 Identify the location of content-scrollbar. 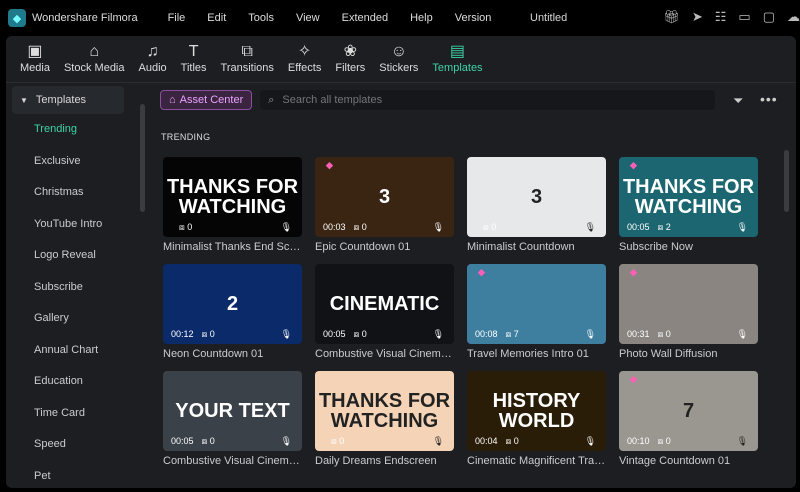
(786, 181).